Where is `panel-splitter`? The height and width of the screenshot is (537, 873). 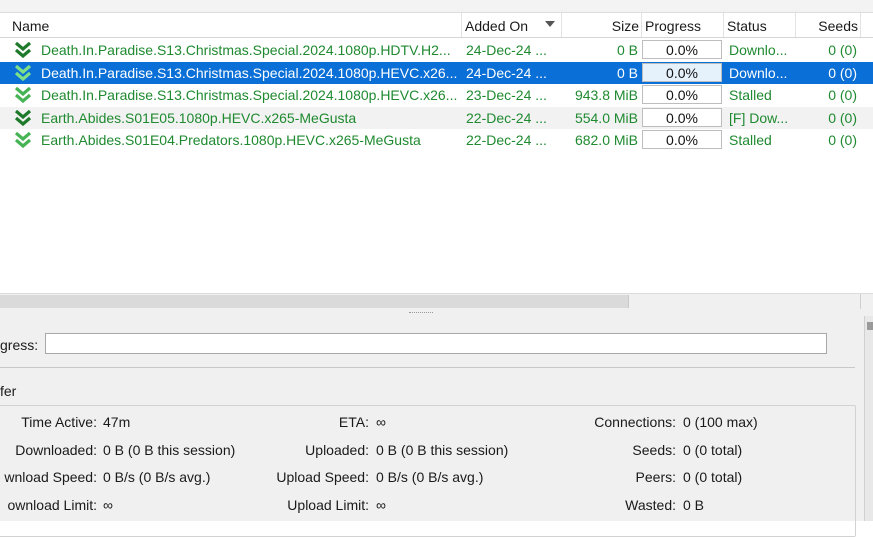
panel-splitter is located at coordinates (436, 313).